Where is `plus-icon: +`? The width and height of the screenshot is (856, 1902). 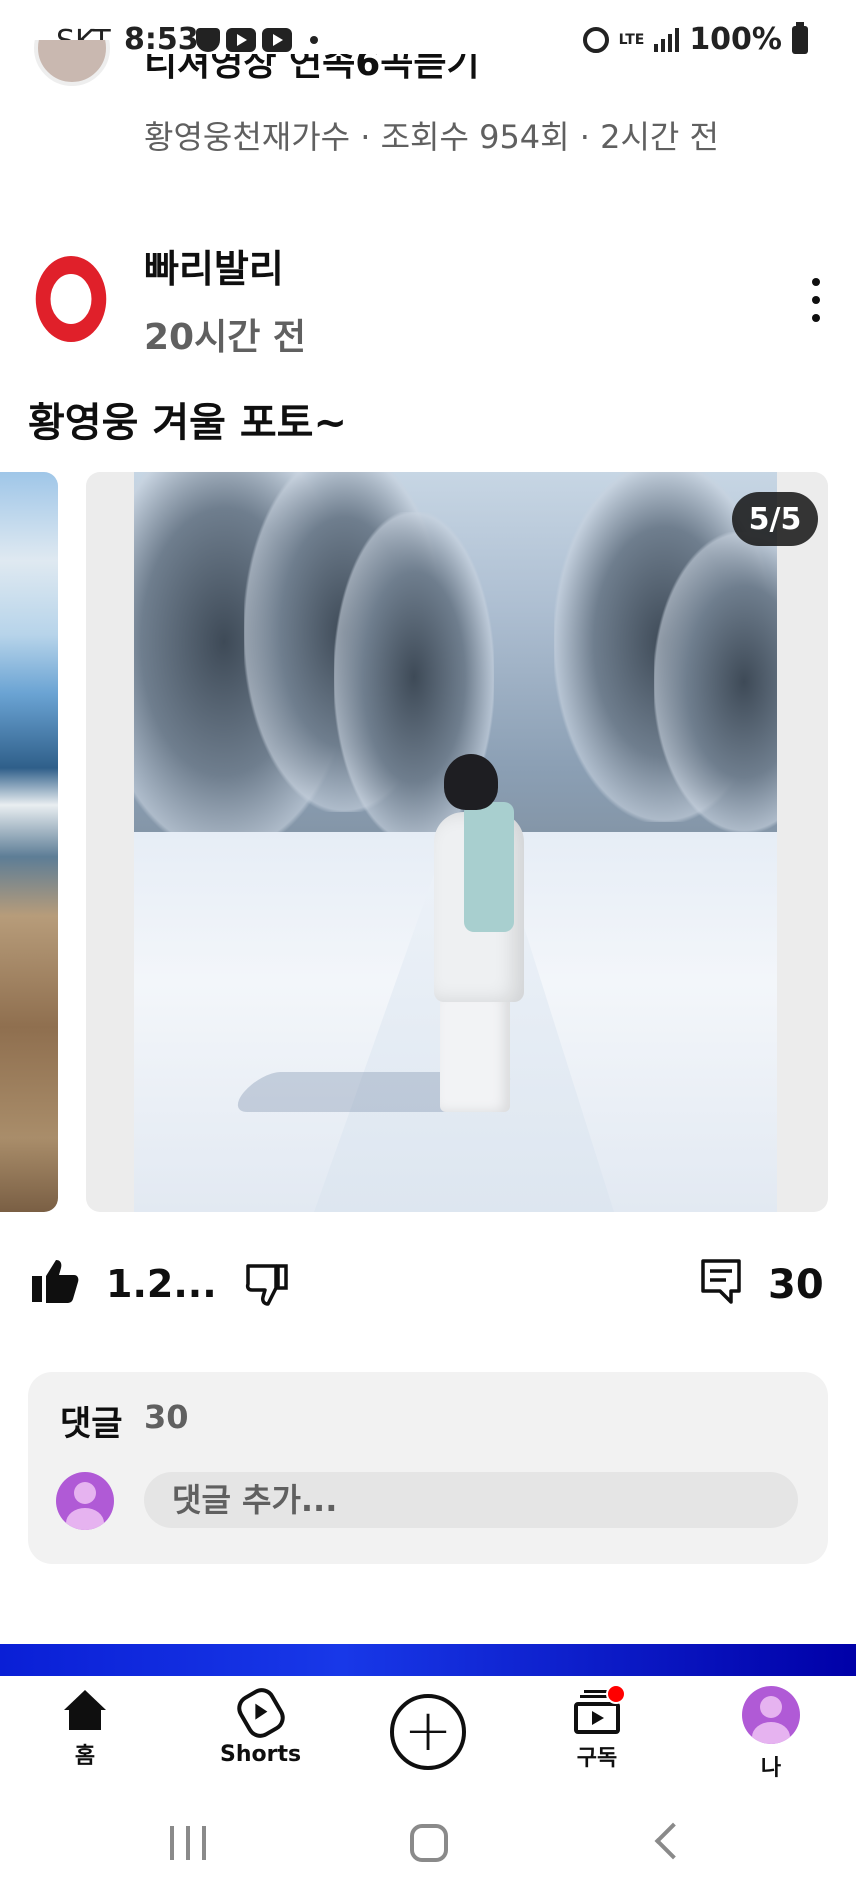 plus-icon: + is located at coordinates (428, 1730).